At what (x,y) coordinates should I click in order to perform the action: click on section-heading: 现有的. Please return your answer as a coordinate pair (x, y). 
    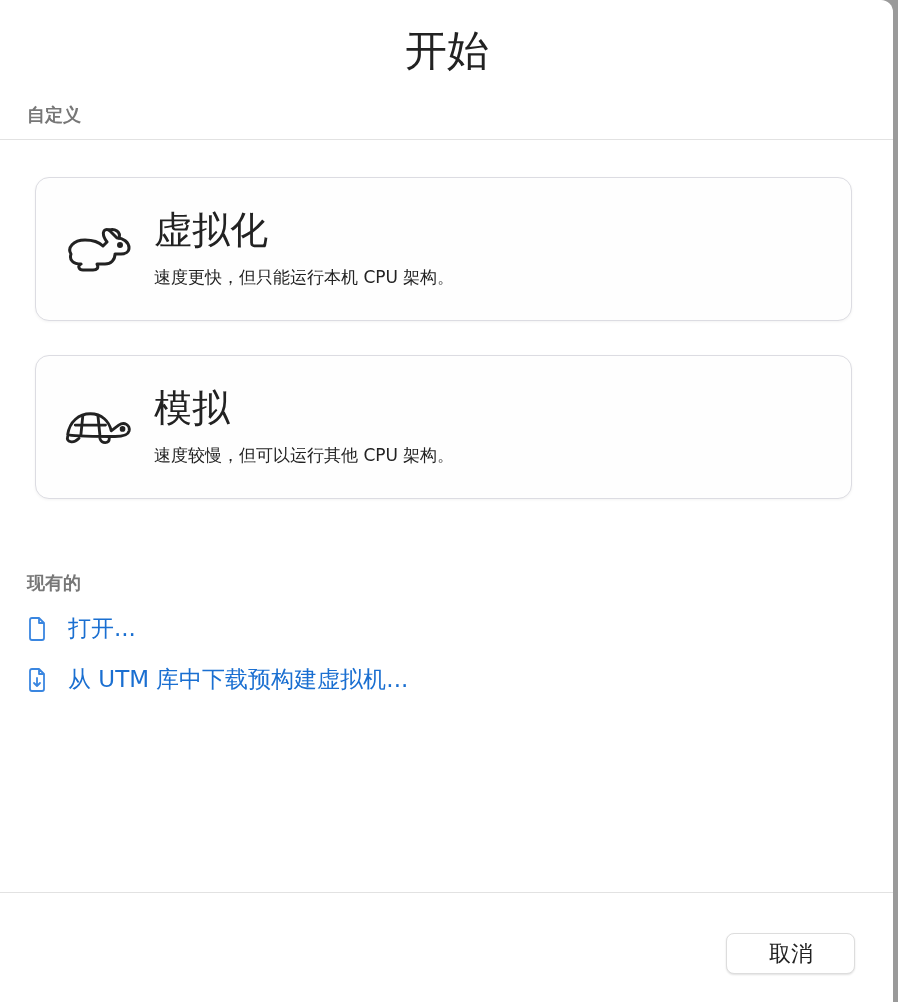
    Looking at the image, I should click on (54, 582).